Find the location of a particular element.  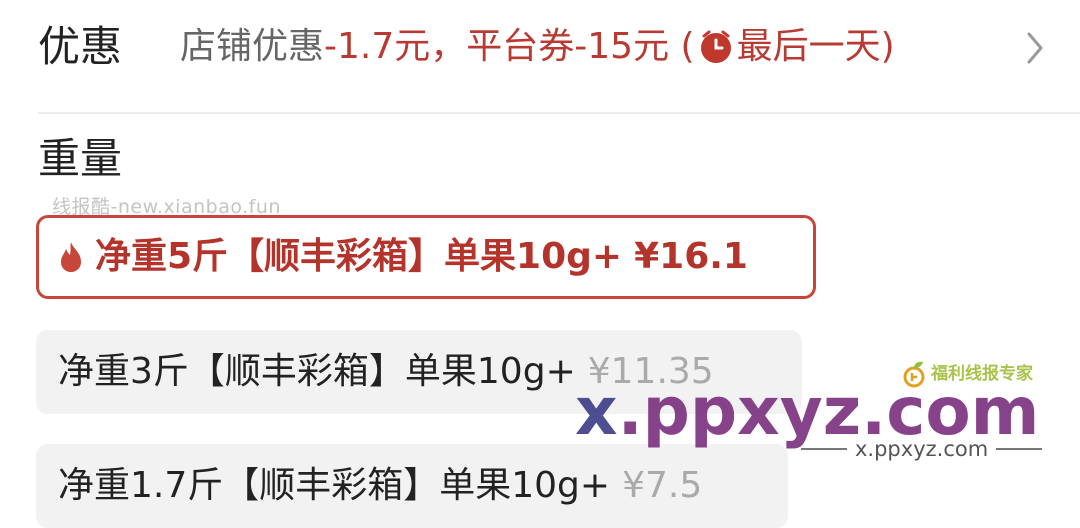

section-divider is located at coordinates (559, 113).